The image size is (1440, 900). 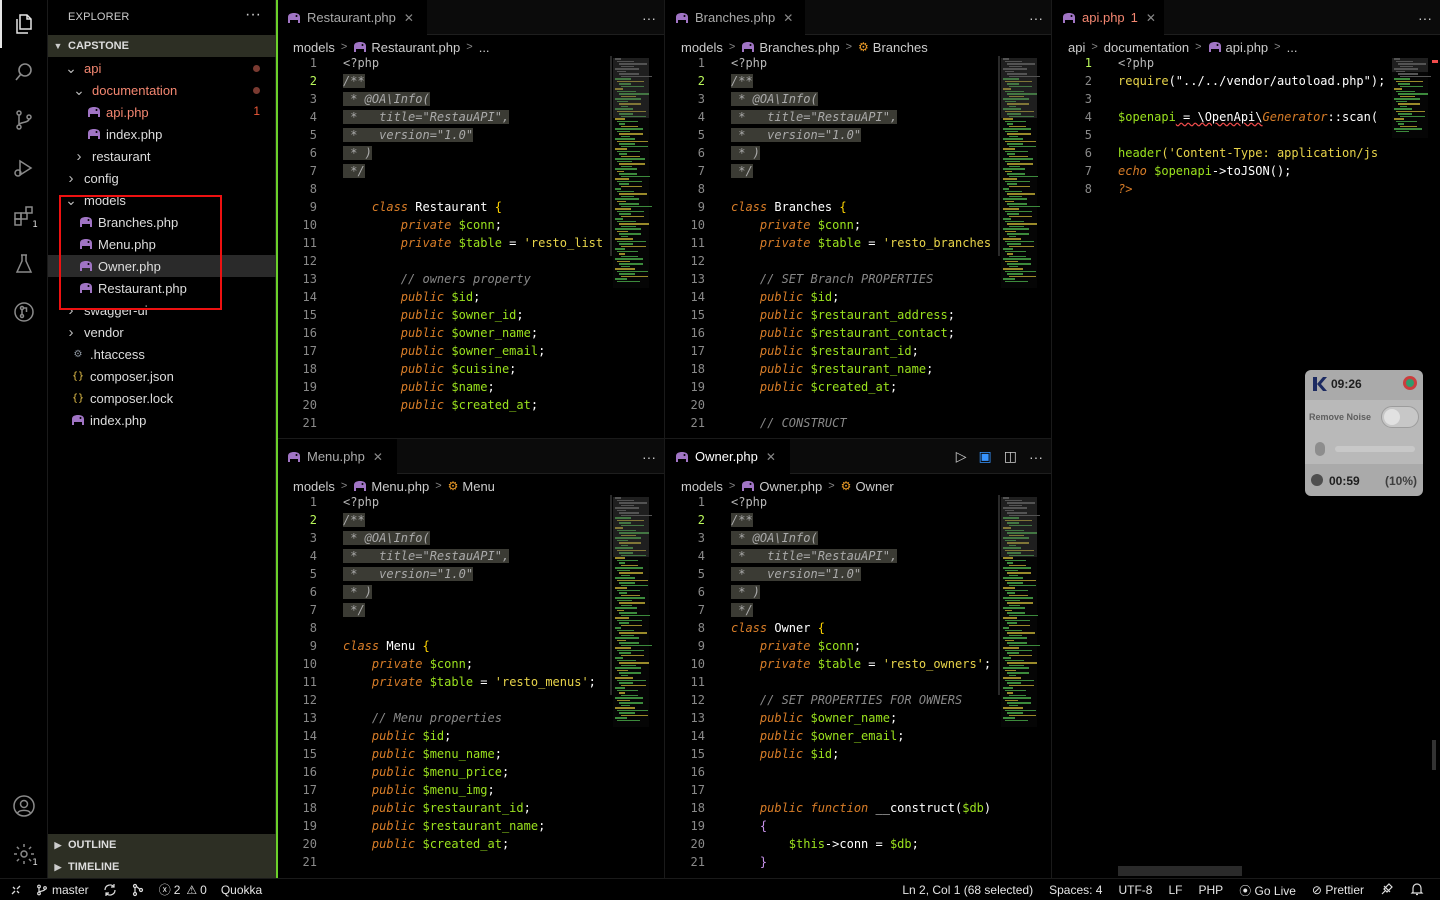 What do you see at coordinates (110, 890) in the screenshot?
I see `sync-icon` at bounding box center [110, 890].